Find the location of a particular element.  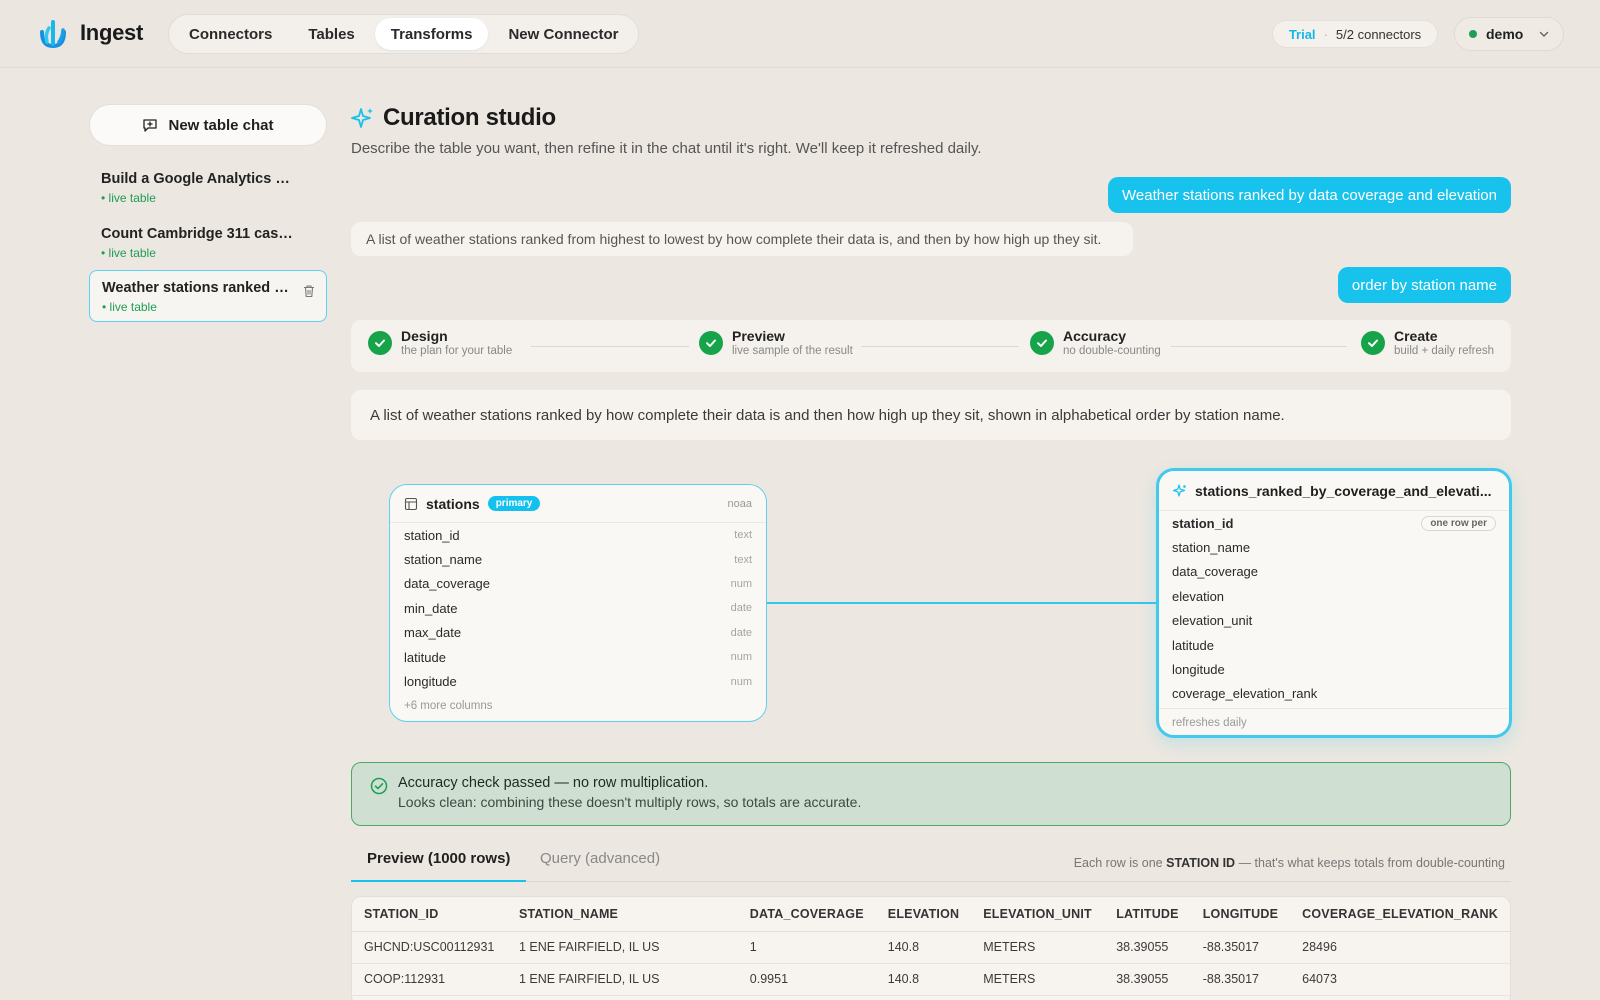

table-row is located at coordinates (931, 997).